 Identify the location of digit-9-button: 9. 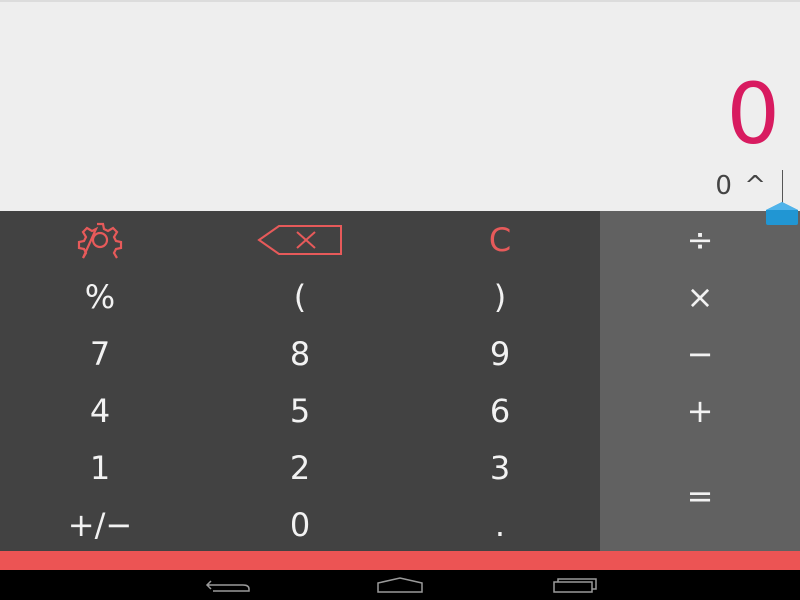
(500, 353).